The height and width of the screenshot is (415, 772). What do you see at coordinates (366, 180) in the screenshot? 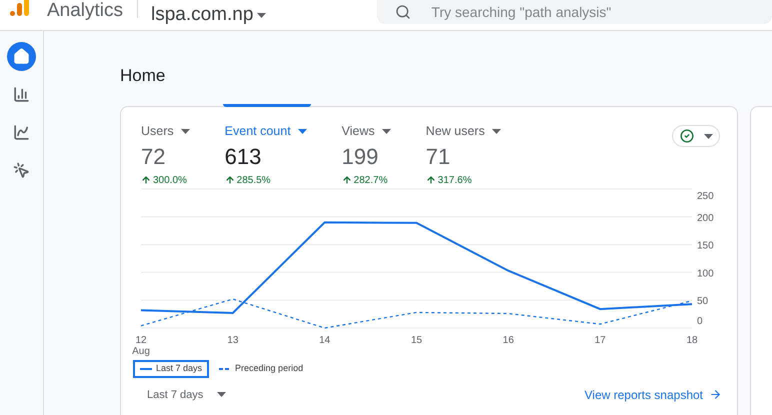
I see `metric-change: 282.7%` at bounding box center [366, 180].